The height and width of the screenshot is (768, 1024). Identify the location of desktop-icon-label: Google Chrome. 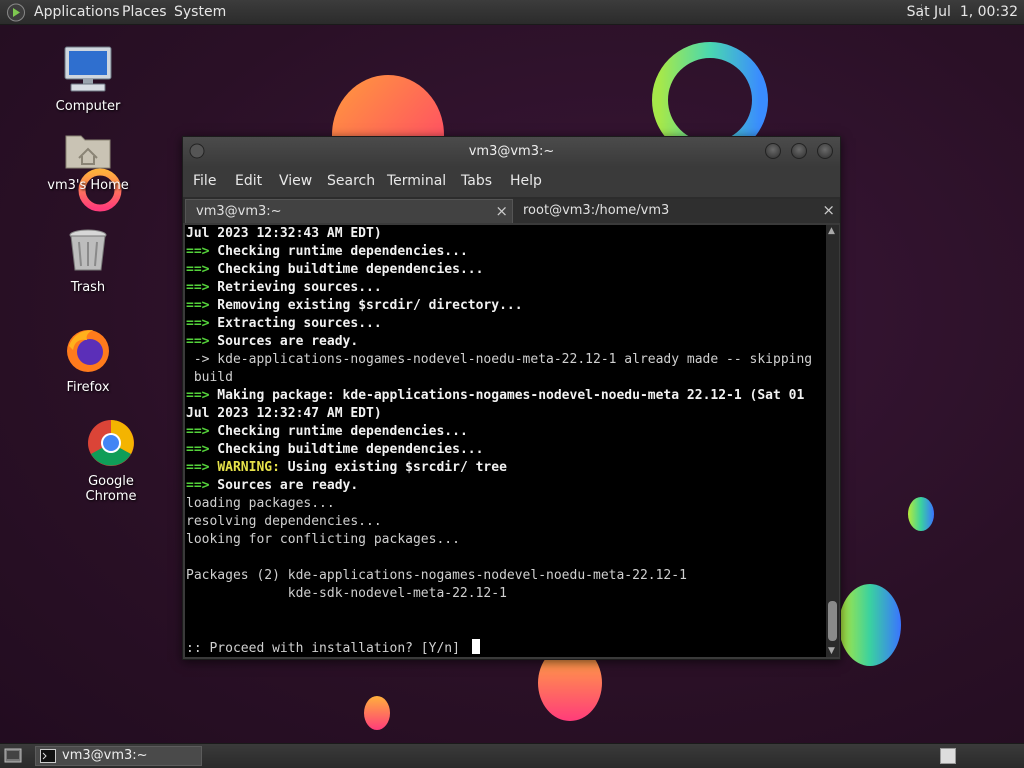
(111, 489).